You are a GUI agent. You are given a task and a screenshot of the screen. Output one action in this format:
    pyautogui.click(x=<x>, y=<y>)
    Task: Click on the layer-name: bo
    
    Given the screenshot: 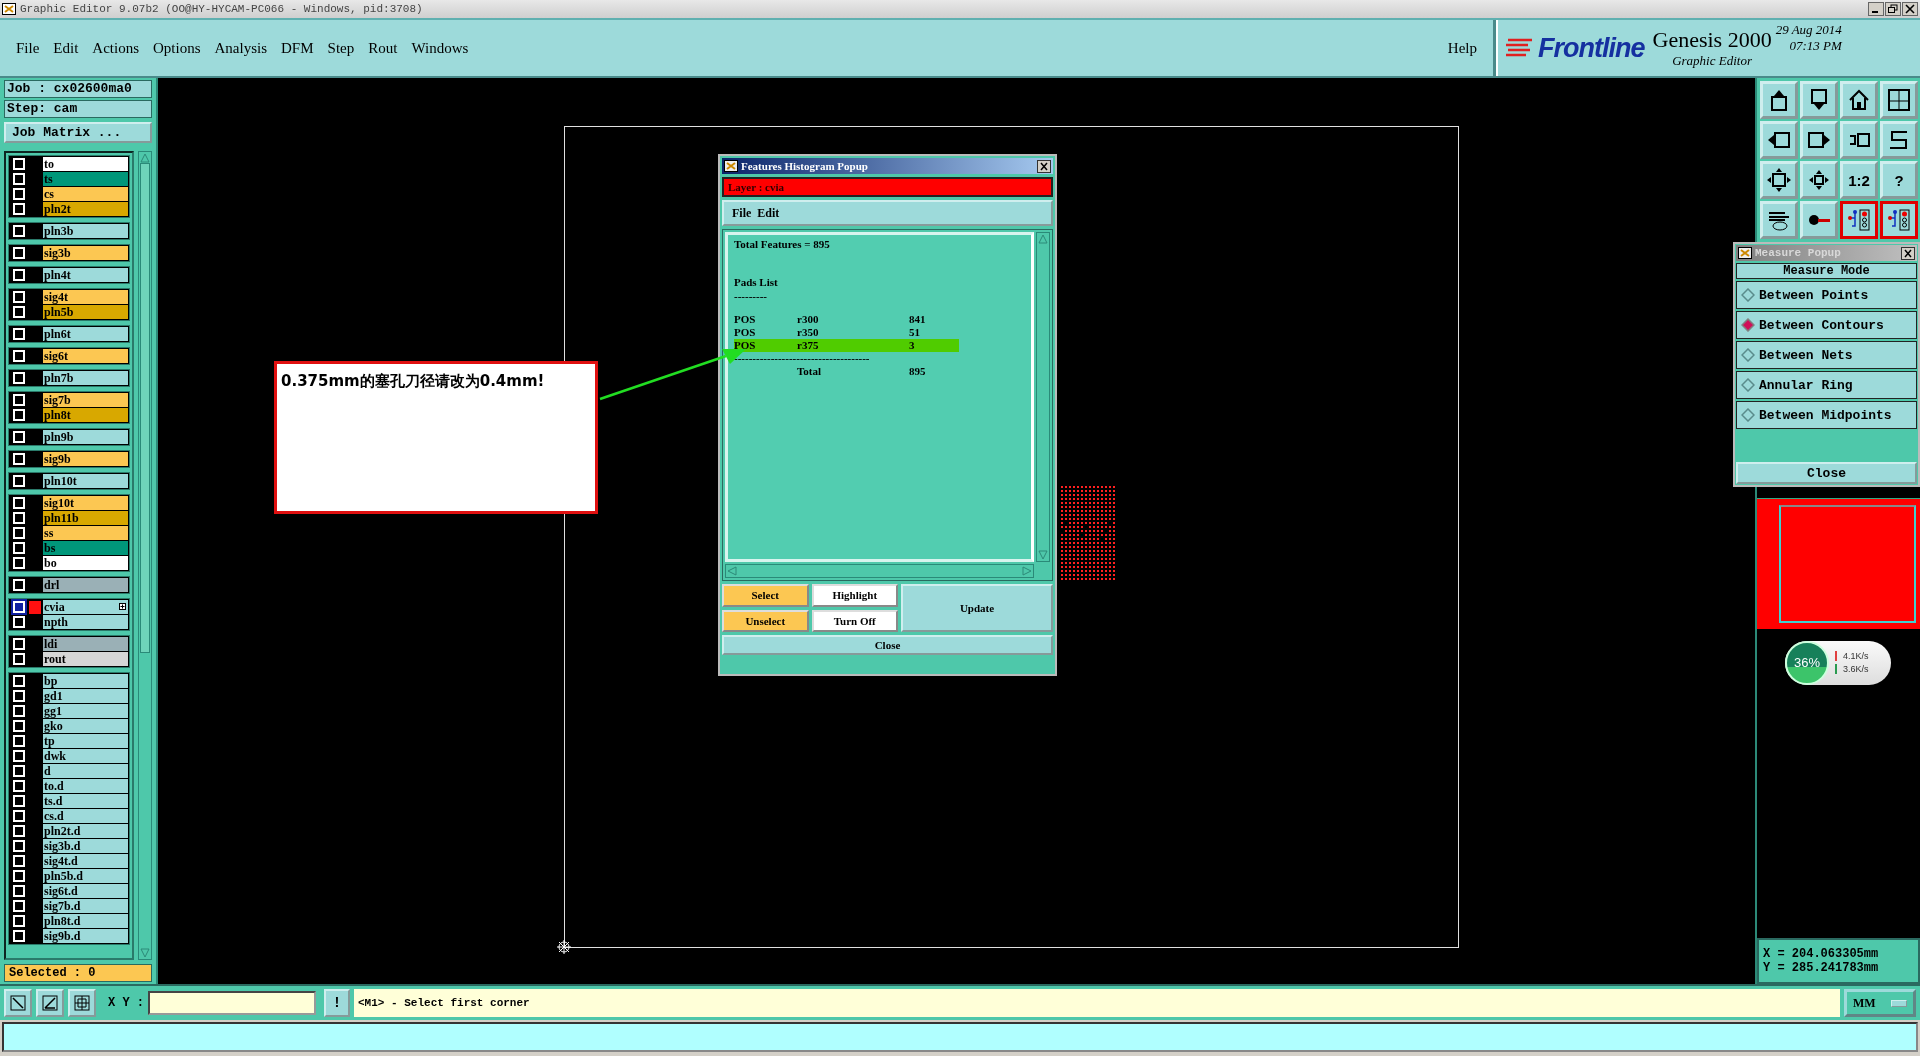 What is the action you would take?
    pyautogui.click(x=85, y=563)
    